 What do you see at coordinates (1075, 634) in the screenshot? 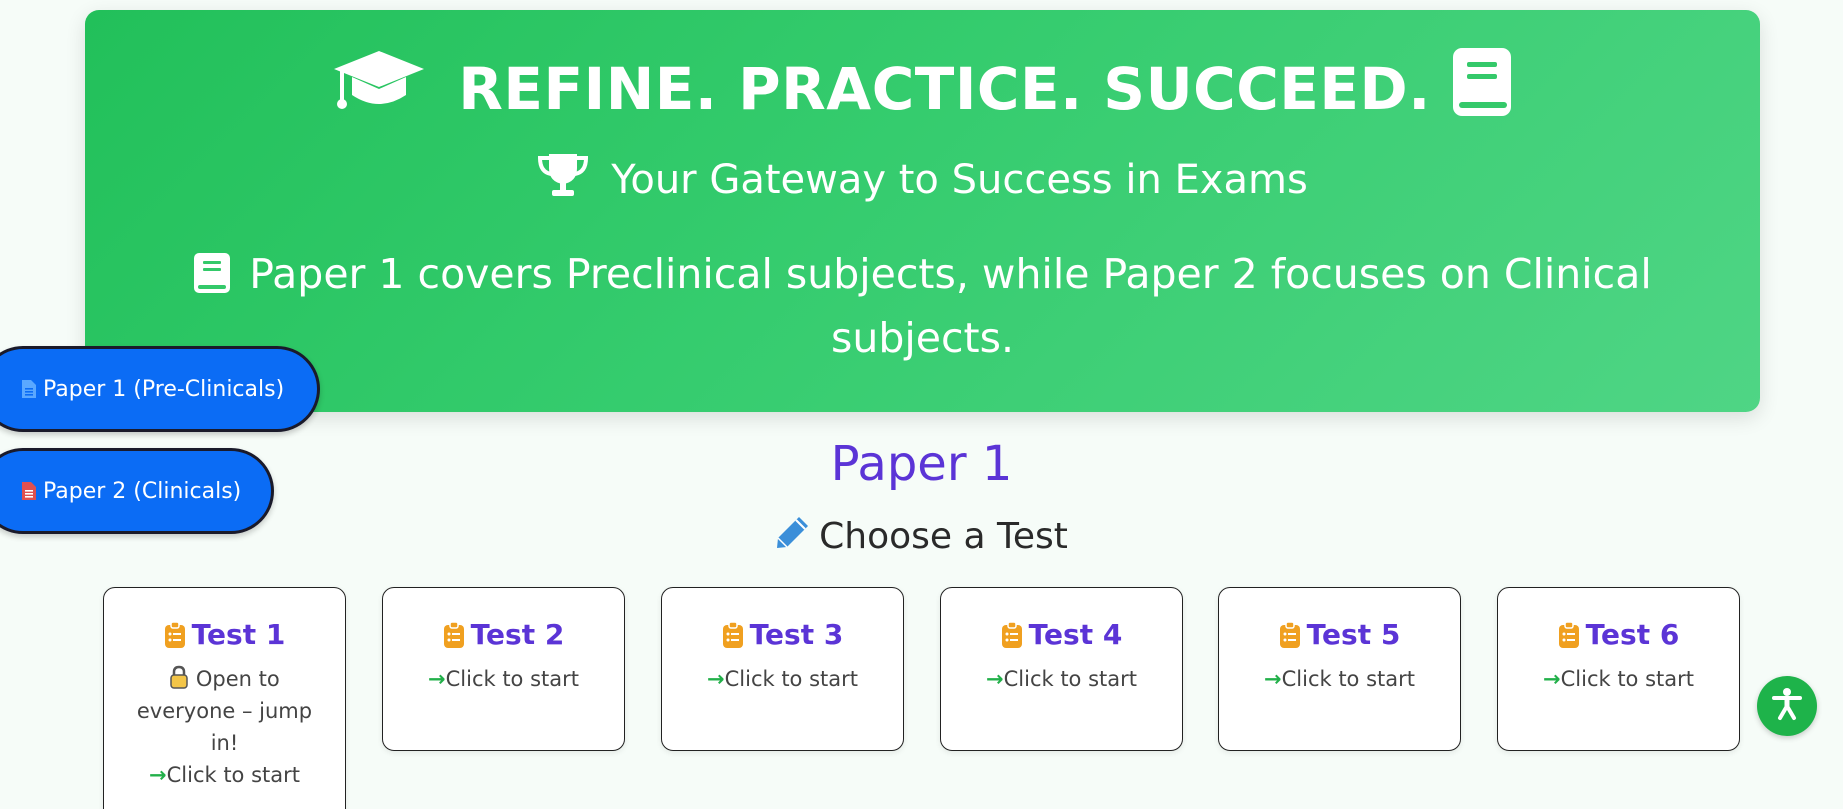
I see `test-title-text: Test 4` at bounding box center [1075, 634].